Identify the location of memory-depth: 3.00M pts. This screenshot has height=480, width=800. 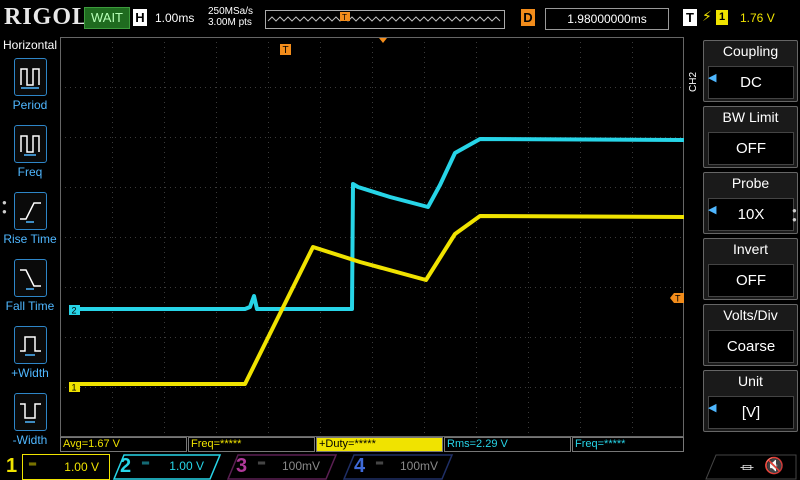
(230, 22).